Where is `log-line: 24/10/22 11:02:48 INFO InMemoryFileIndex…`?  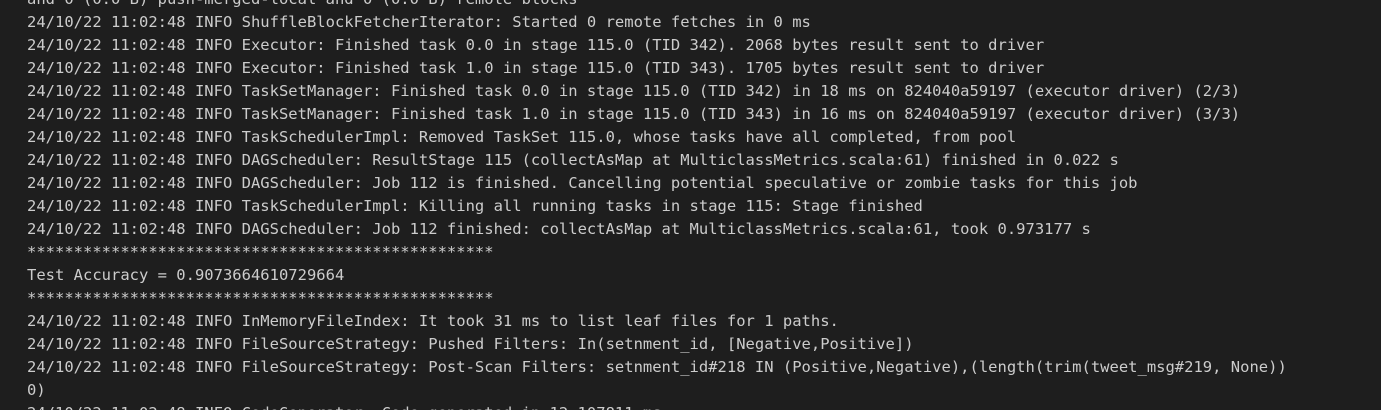
log-line: 24/10/22 11:02:48 INFO InMemoryFileIndex… is located at coordinates (433, 321).